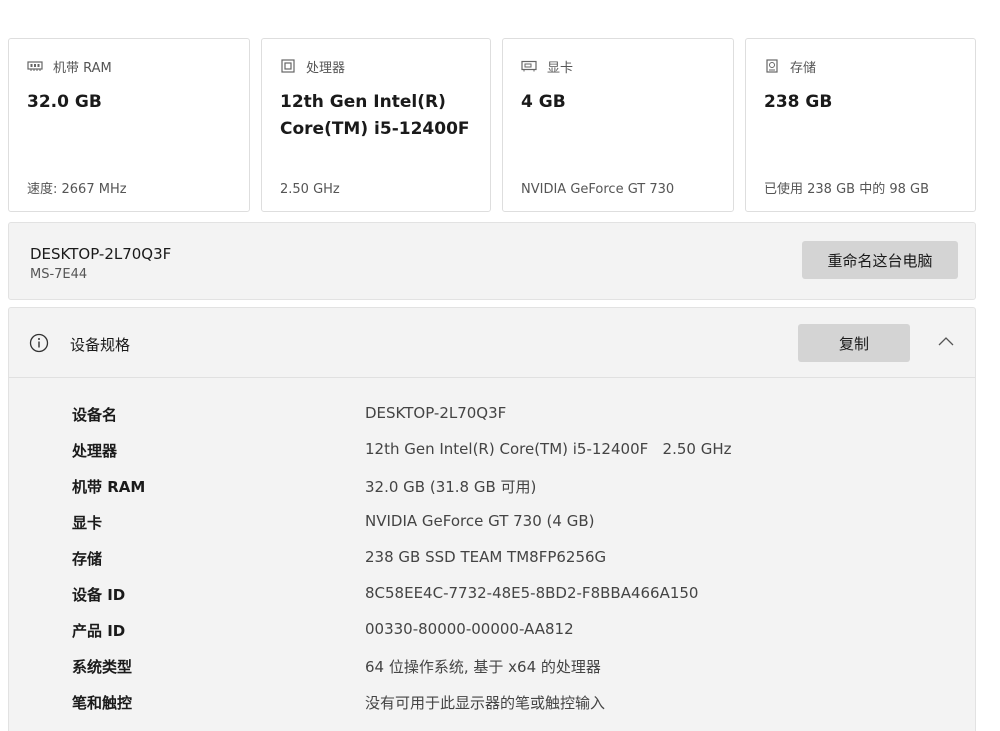 This screenshot has width=1000, height=731. Describe the element at coordinates (326, 68) in the screenshot. I see `cpu-card-label: 处理器` at that location.